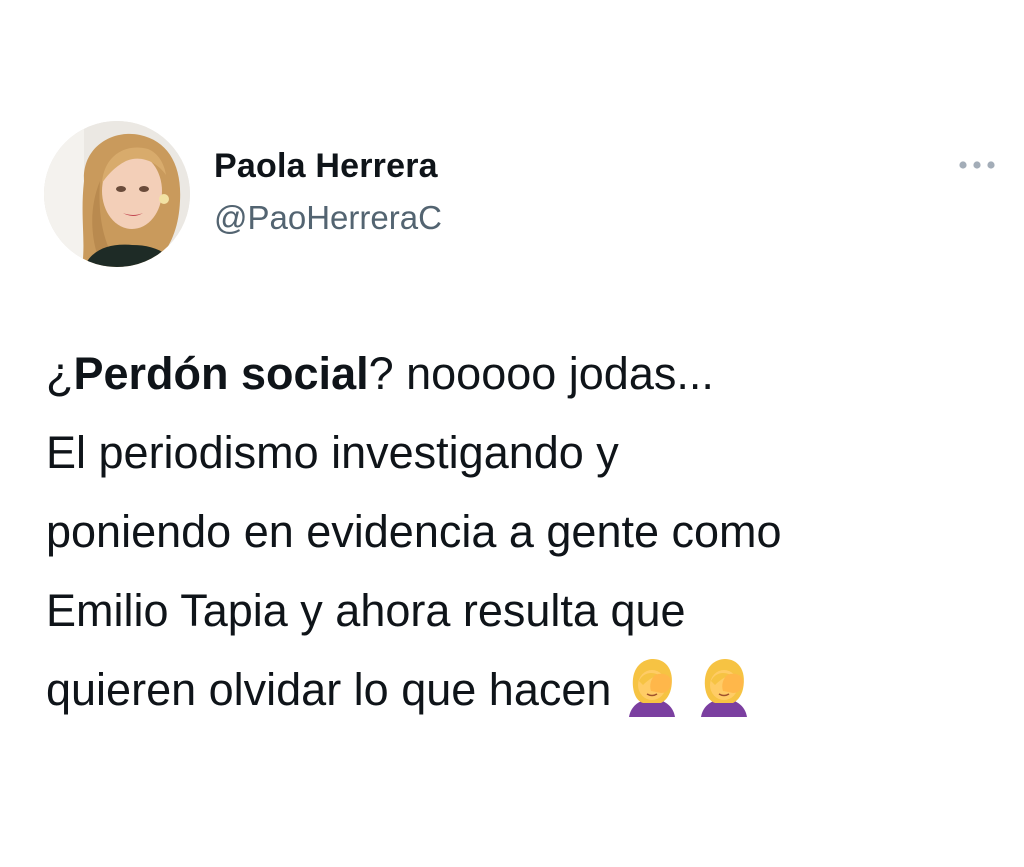 Image resolution: width=1024 pixels, height=867 pixels. I want to click on more-horizontal-icon, so click(977, 165).